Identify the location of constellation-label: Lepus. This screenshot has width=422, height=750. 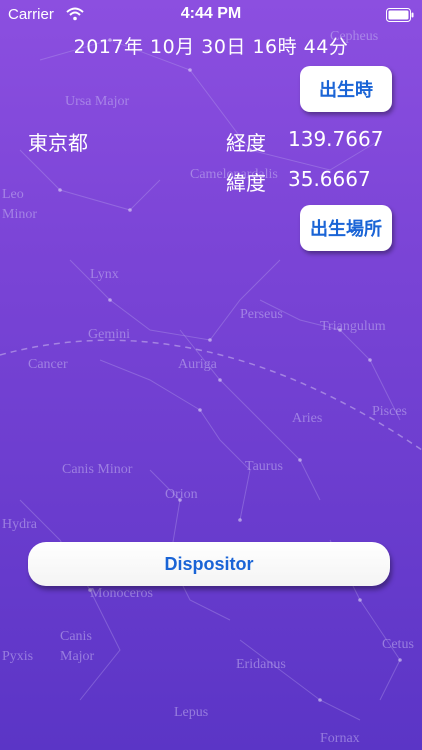
(191, 712).